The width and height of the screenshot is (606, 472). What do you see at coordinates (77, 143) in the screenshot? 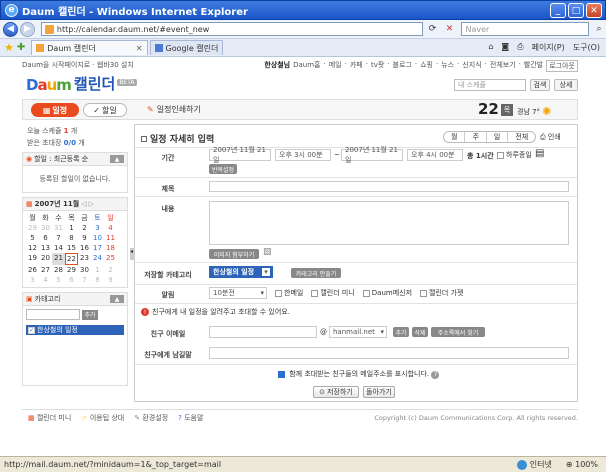
I see `invitations-summary: 받은 초대장 0/0 개` at bounding box center [77, 143].